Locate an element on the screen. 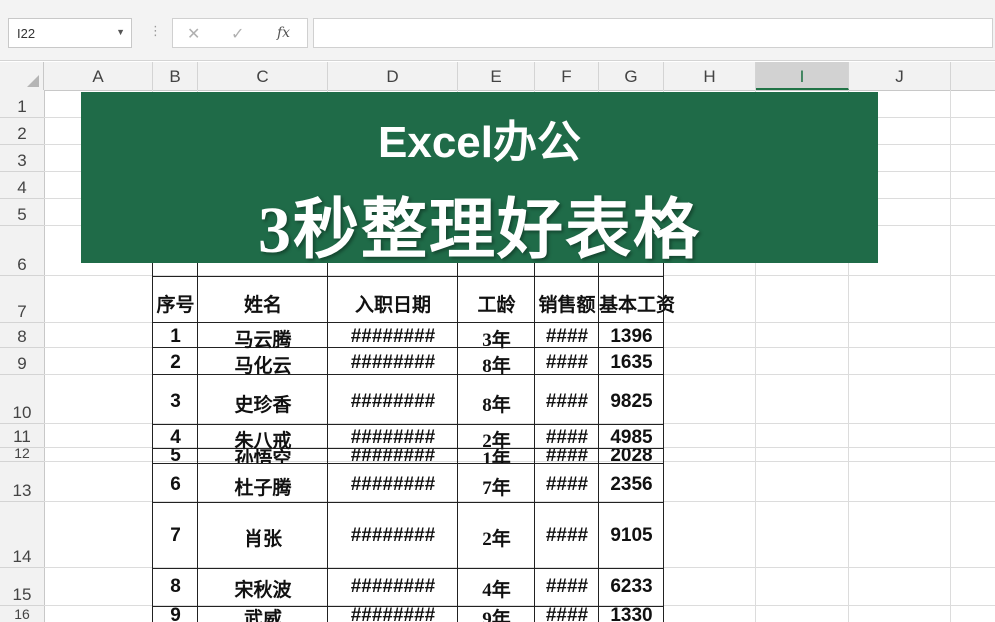  row-header-12: 12 is located at coordinates (22, 454).